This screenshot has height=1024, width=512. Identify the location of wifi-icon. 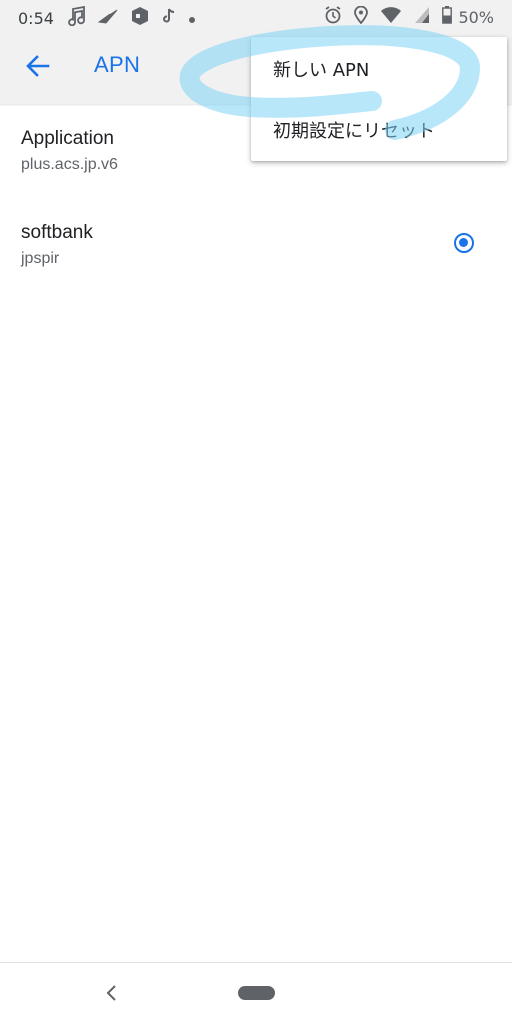
(391, 17).